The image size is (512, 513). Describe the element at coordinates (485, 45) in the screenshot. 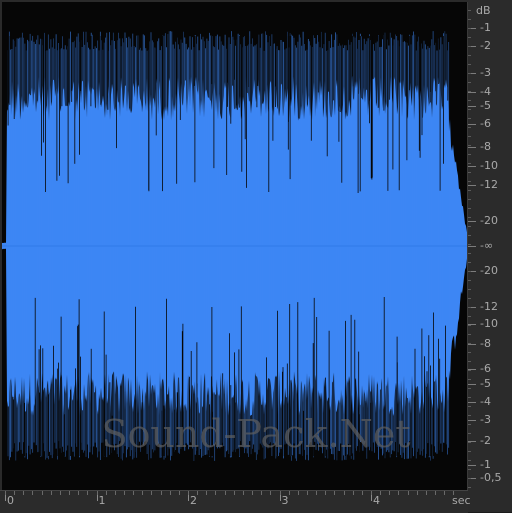

I see `db-tick-label: -2` at that location.